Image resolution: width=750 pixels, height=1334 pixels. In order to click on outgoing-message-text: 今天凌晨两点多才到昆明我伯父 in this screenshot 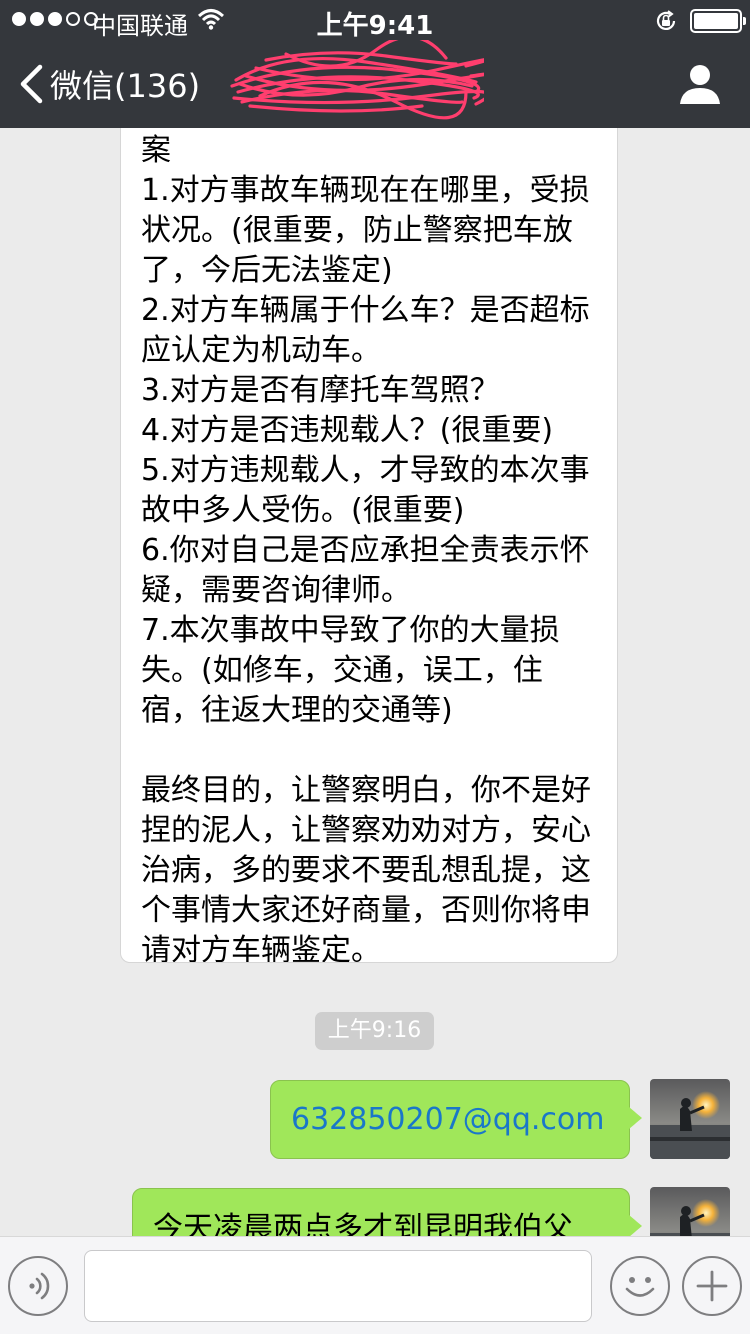, I will do `click(363, 1223)`.